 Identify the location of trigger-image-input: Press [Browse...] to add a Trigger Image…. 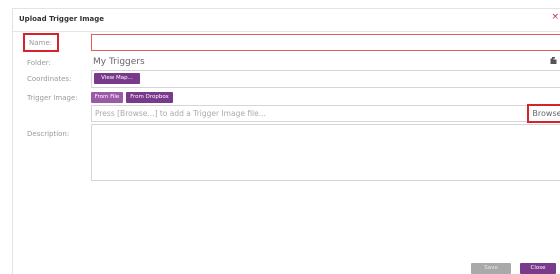
(311, 113).